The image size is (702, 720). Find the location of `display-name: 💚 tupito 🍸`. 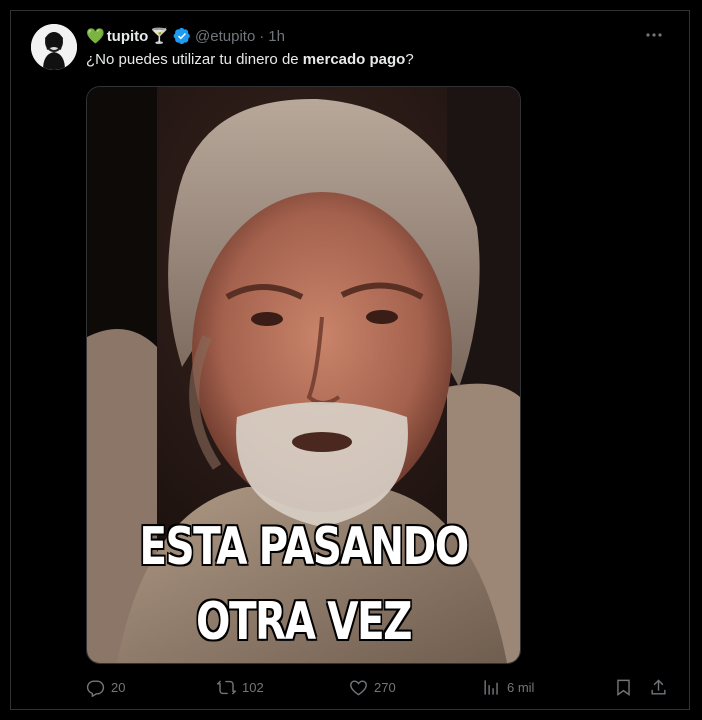

display-name: 💚 tupito 🍸 is located at coordinates (128, 36).